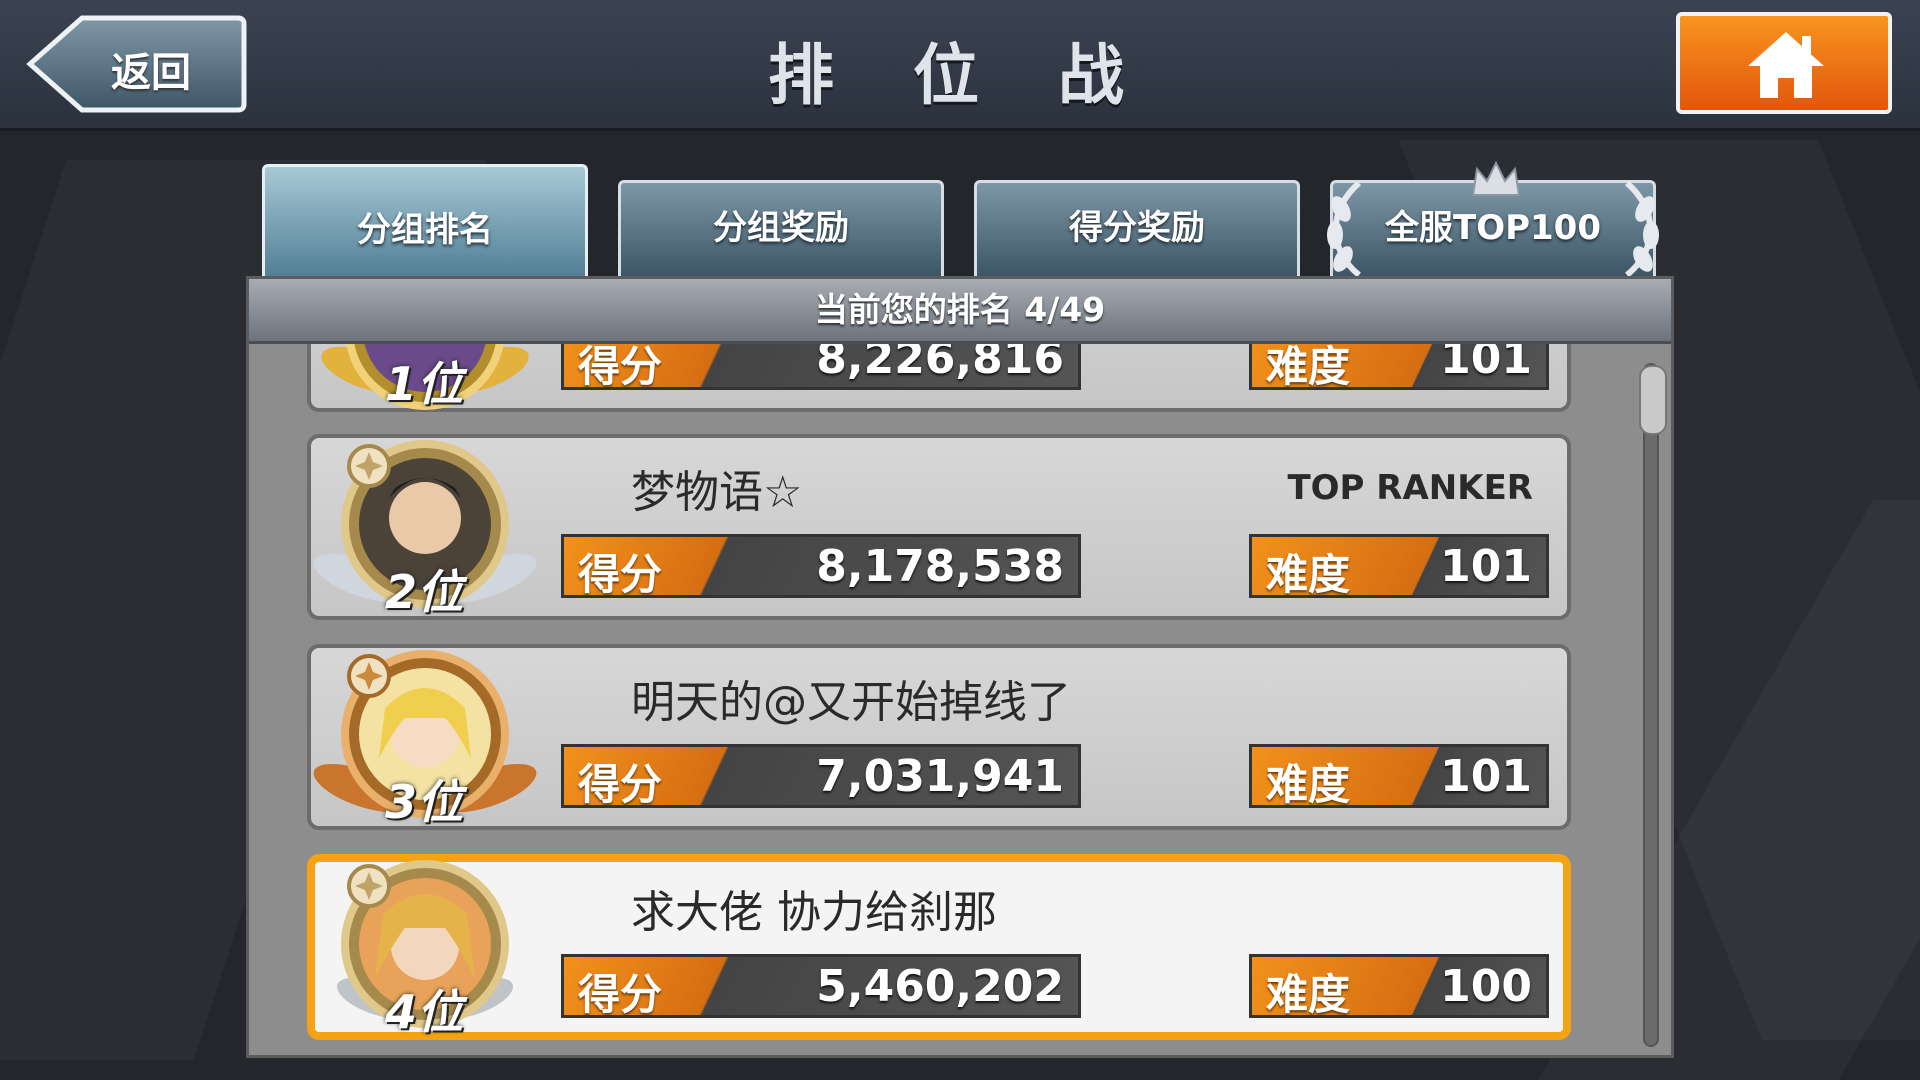  I want to click on laurel-left-icon, so click(1344, 229).